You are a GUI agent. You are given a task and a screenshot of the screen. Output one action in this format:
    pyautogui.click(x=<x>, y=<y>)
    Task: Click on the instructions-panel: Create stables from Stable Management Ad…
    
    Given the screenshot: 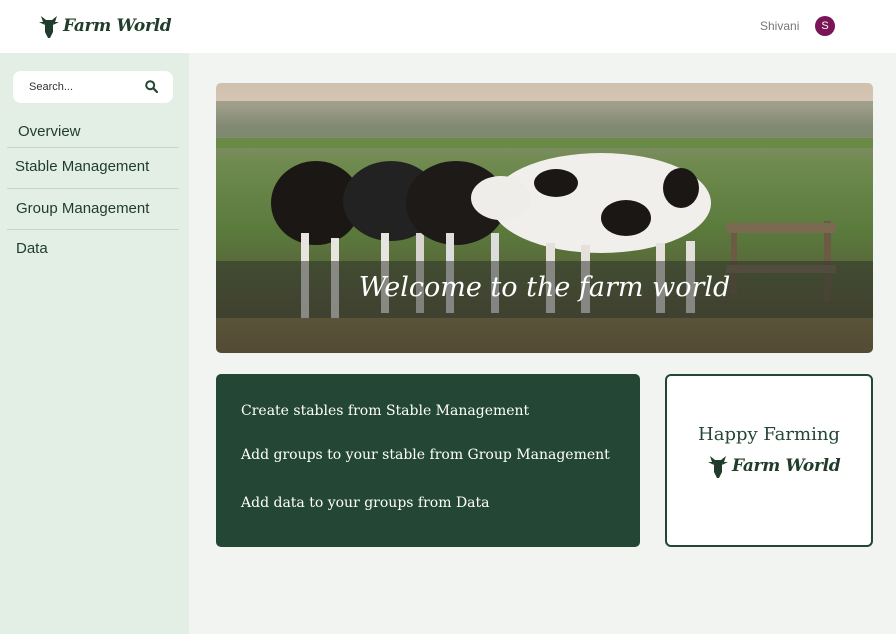 What is the action you would take?
    pyautogui.click(x=428, y=460)
    